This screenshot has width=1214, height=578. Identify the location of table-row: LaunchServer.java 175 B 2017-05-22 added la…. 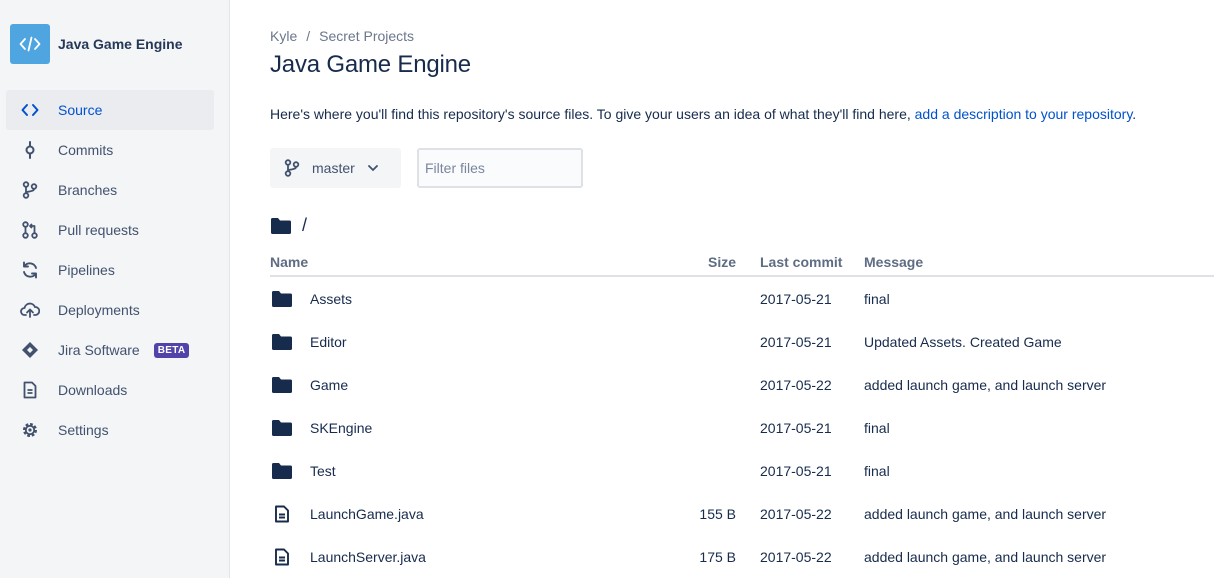
(742, 556).